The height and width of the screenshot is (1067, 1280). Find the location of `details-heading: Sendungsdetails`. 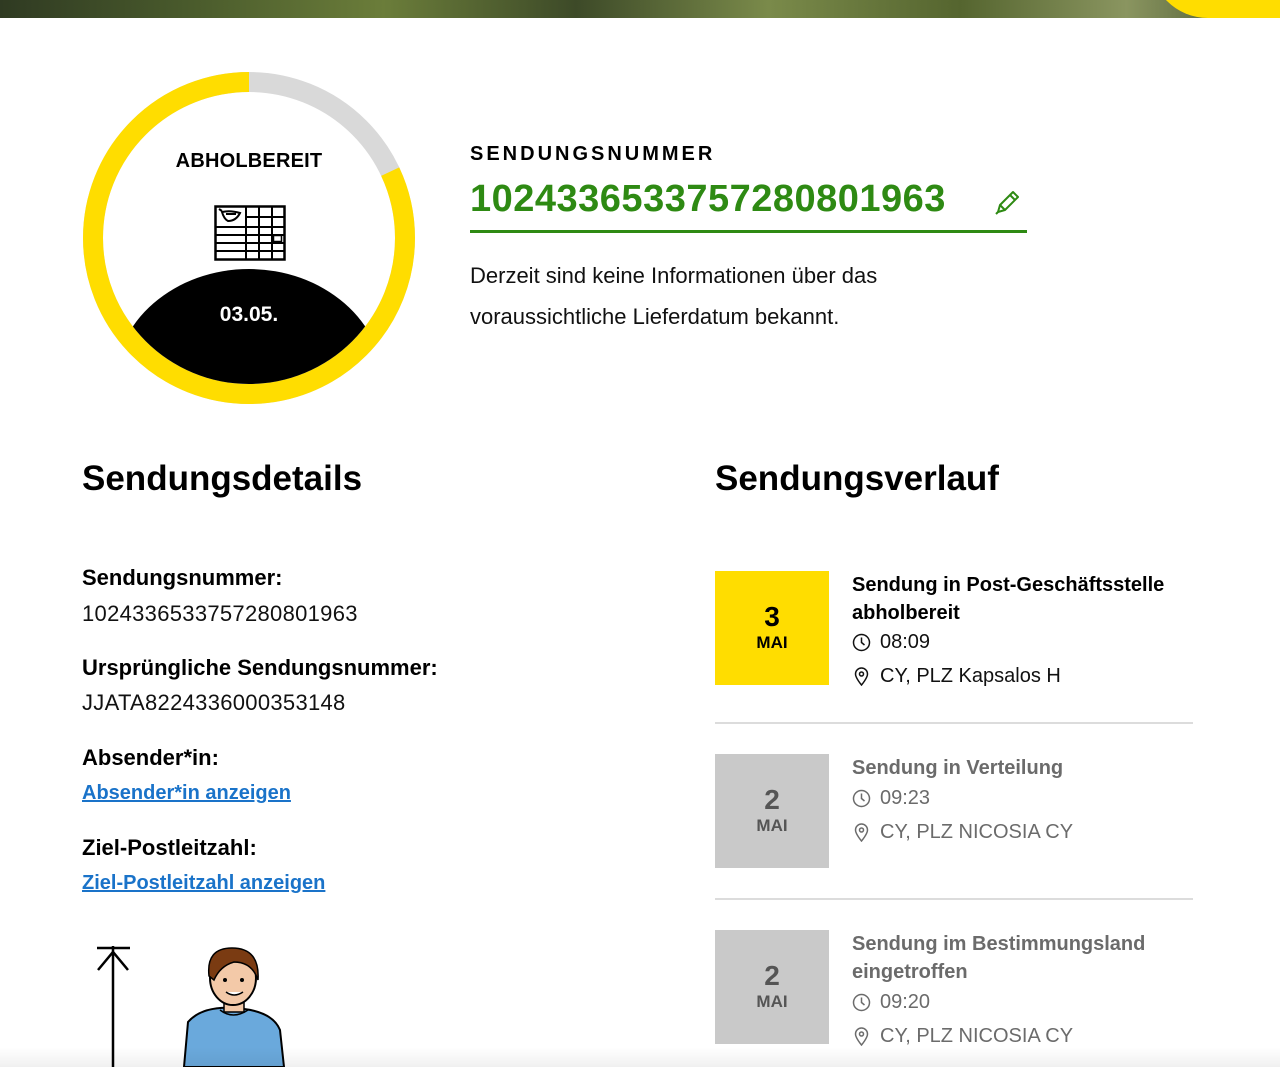

details-heading: Sendungsdetails is located at coordinates (222, 478).